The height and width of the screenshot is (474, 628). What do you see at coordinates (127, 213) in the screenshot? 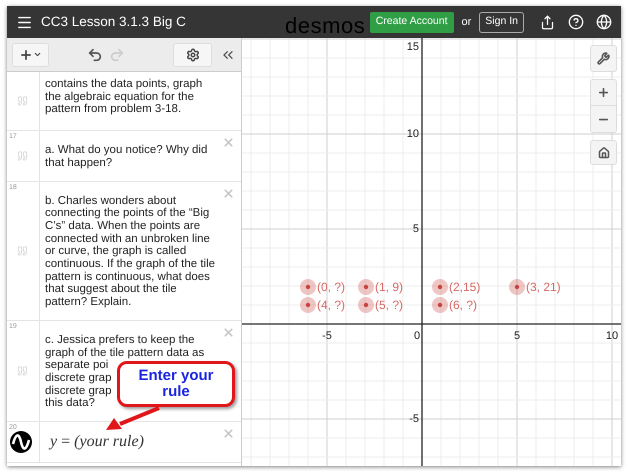
I see `note-line: connecting the points of the “Big` at bounding box center [127, 213].